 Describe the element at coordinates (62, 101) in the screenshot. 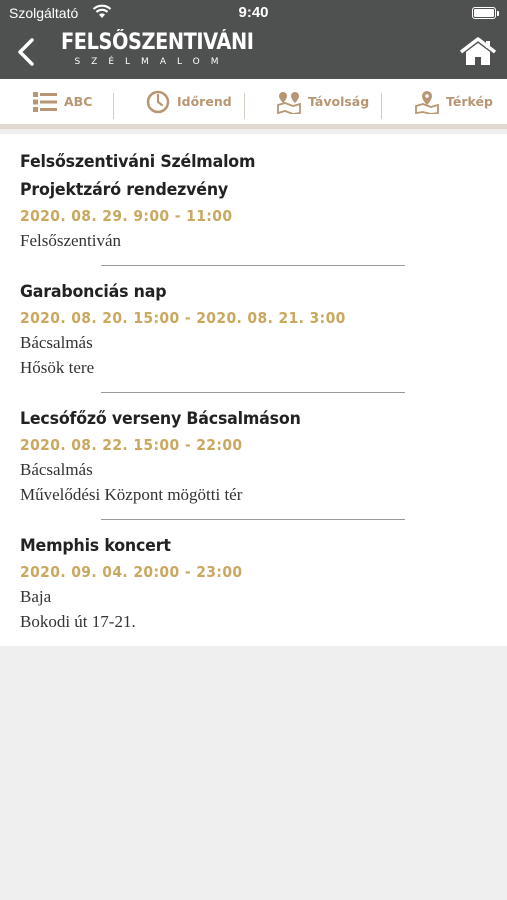

I see `tab-abc: ABC` at that location.